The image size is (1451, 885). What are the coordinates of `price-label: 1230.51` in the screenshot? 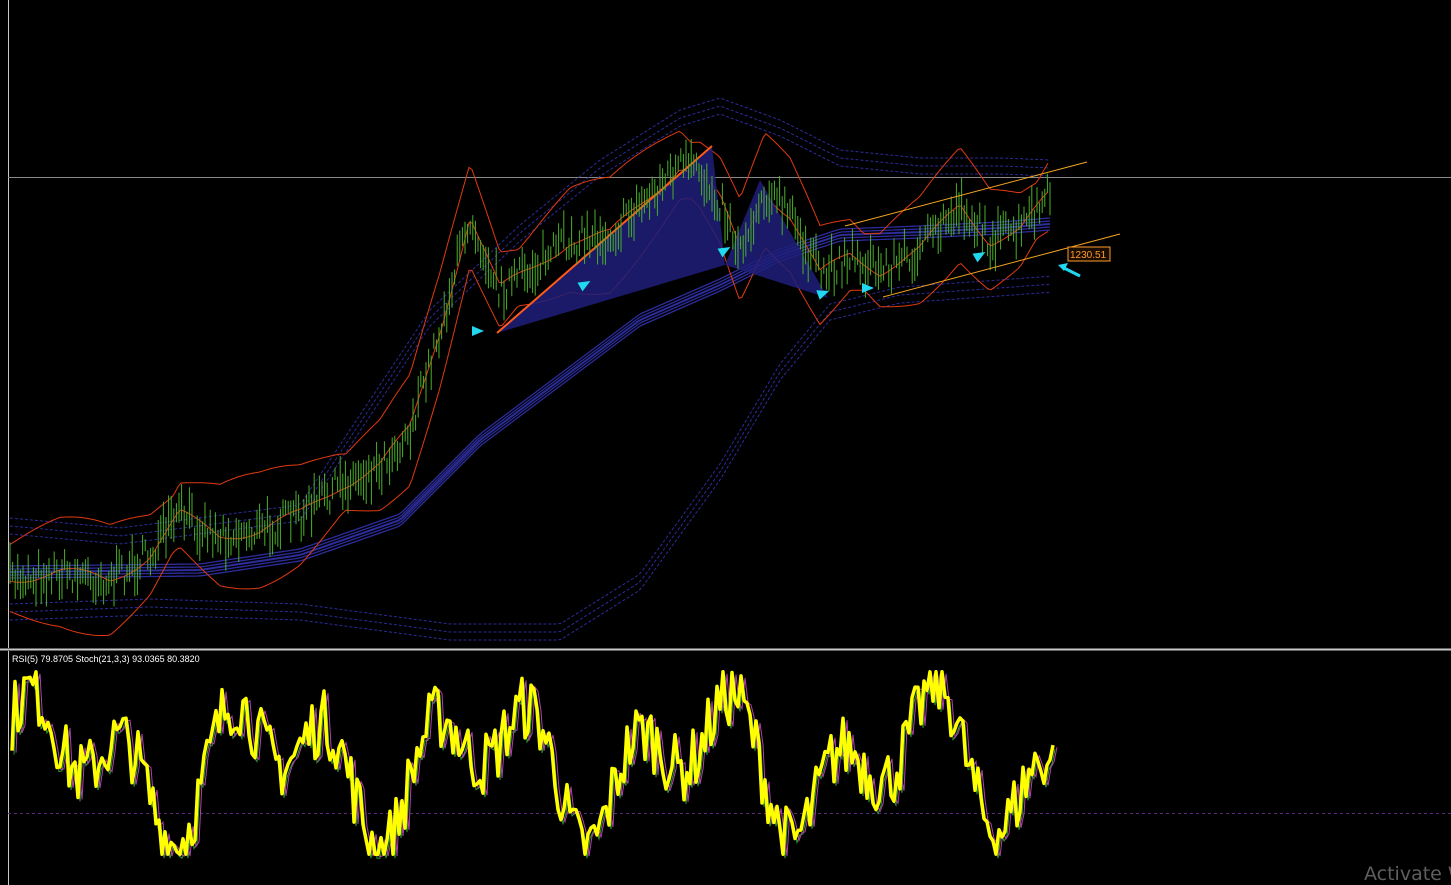 It's located at (1089, 254).